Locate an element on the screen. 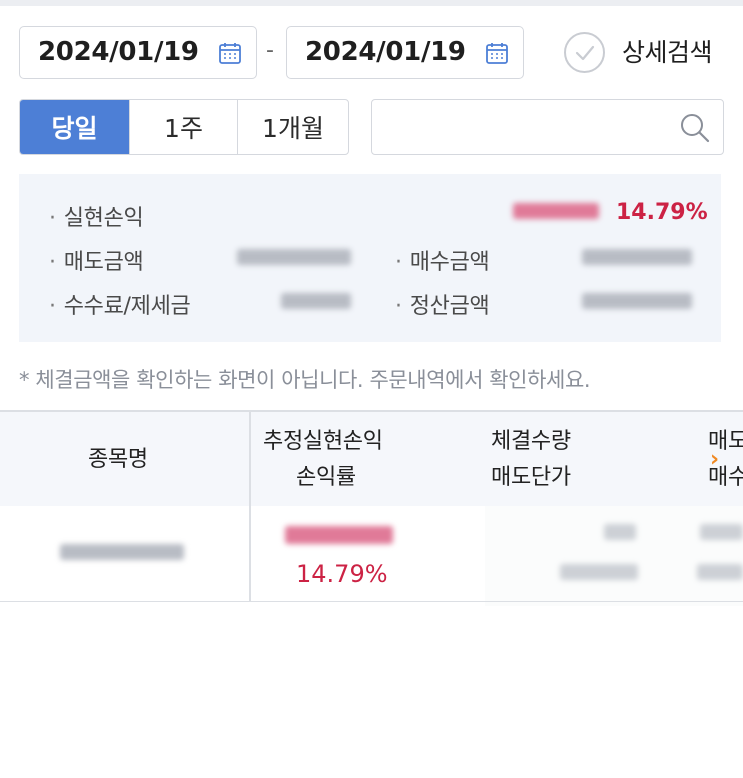  header-exec-qty: 체결수량 is located at coordinates (531, 441).